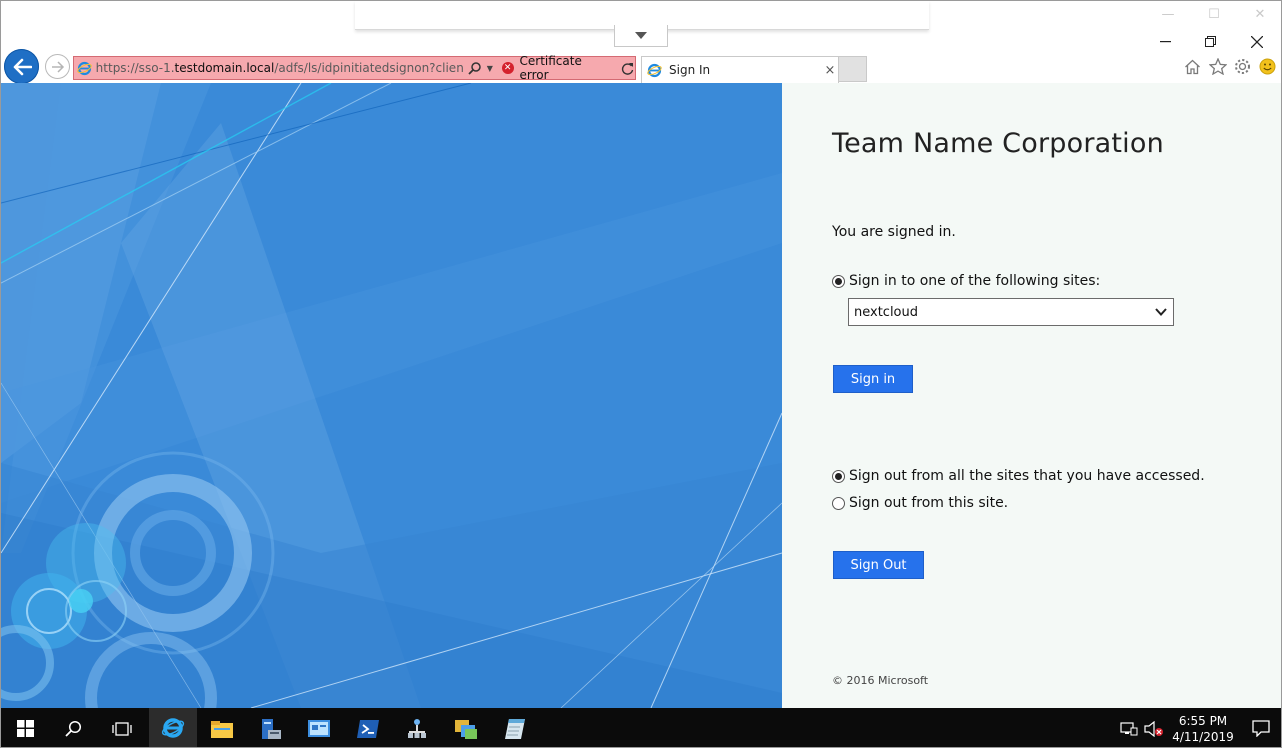 The height and width of the screenshot is (748, 1282). I want to click on system-tray: 6:55 PM 4/11/2019, so click(1199, 727).